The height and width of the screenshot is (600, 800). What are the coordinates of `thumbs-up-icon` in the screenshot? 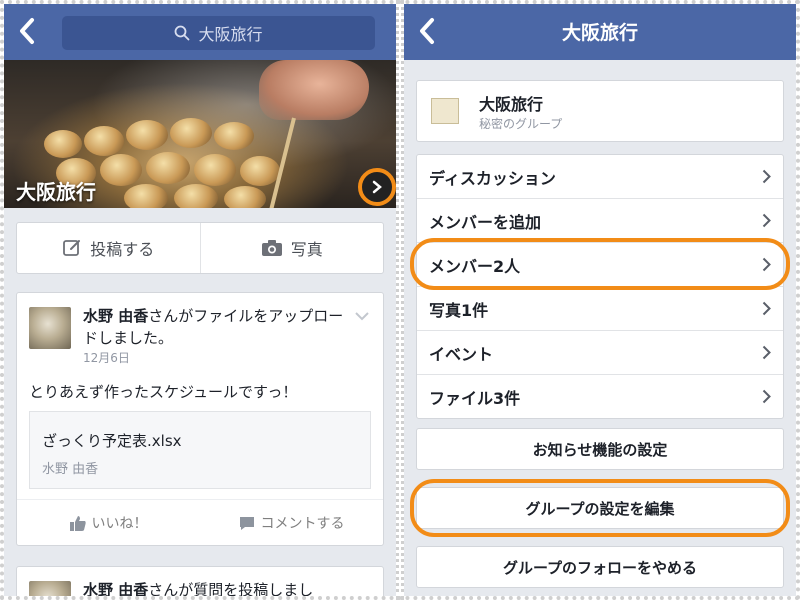 It's located at (77, 523).